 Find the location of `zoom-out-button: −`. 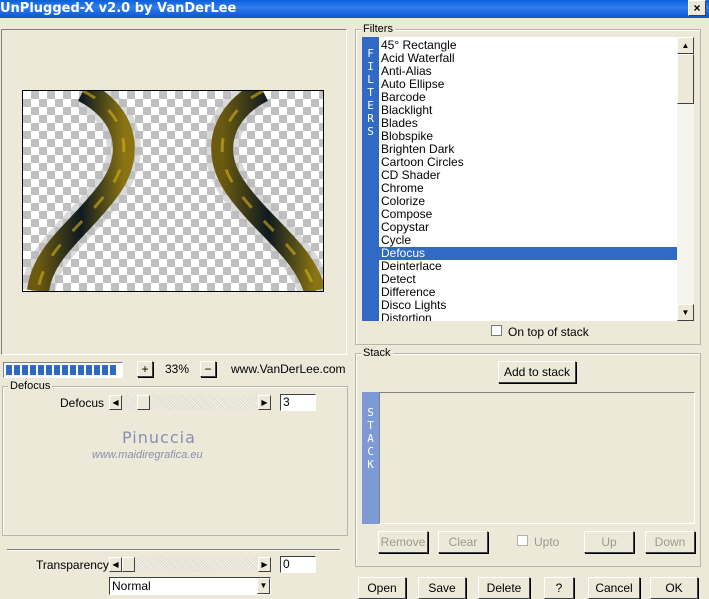

zoom-out-button: − is located at coordinates (208, 369).